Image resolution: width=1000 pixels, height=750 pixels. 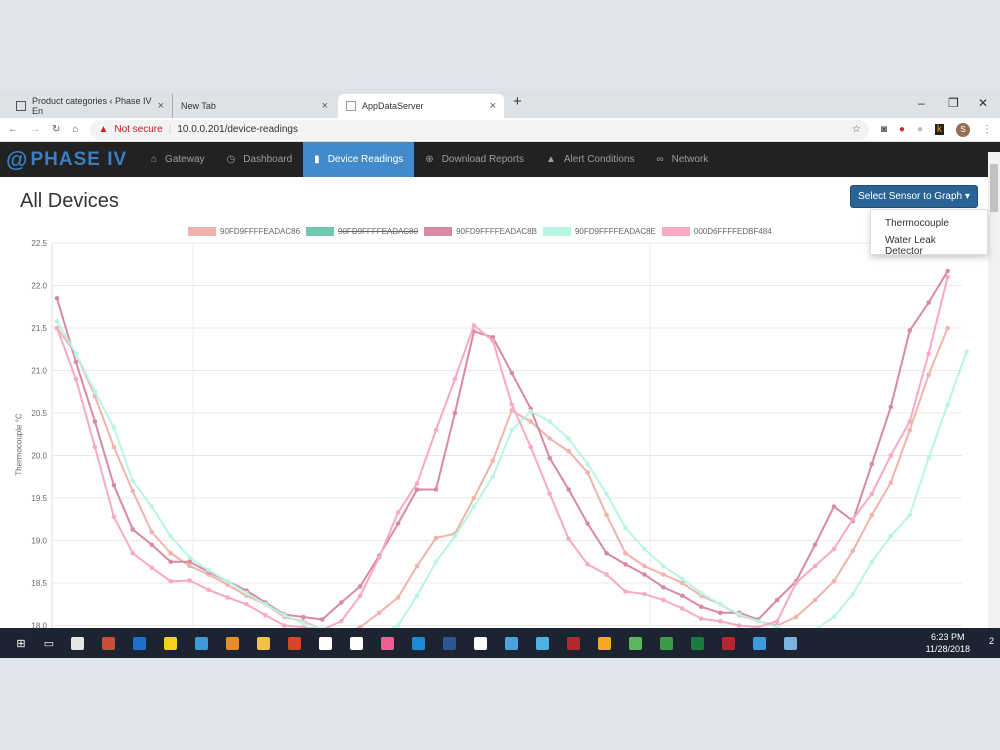 What do you see at coordinates (994, 390) in the screenshot?
I see `scrollbar` at bounding box center [994, 390].